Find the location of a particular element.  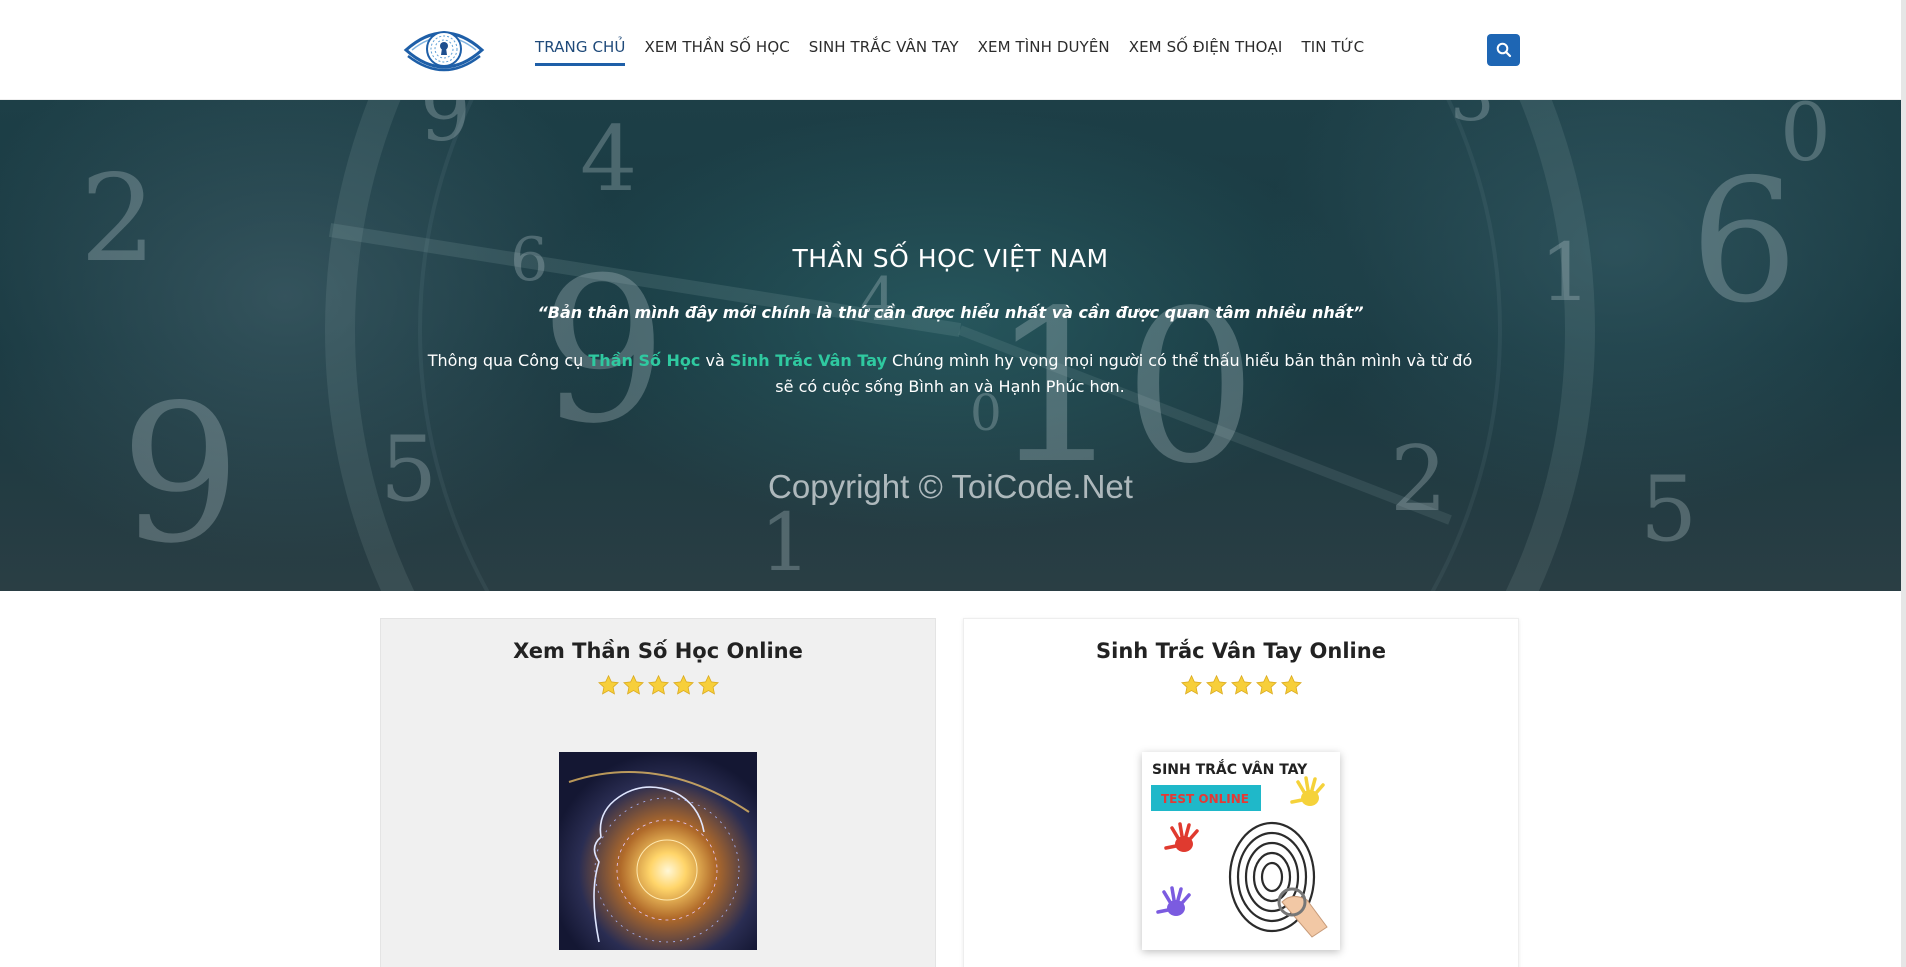

nav-item-love: XEM TÌNH DUYÊN is located at coordinates (1044, 52).